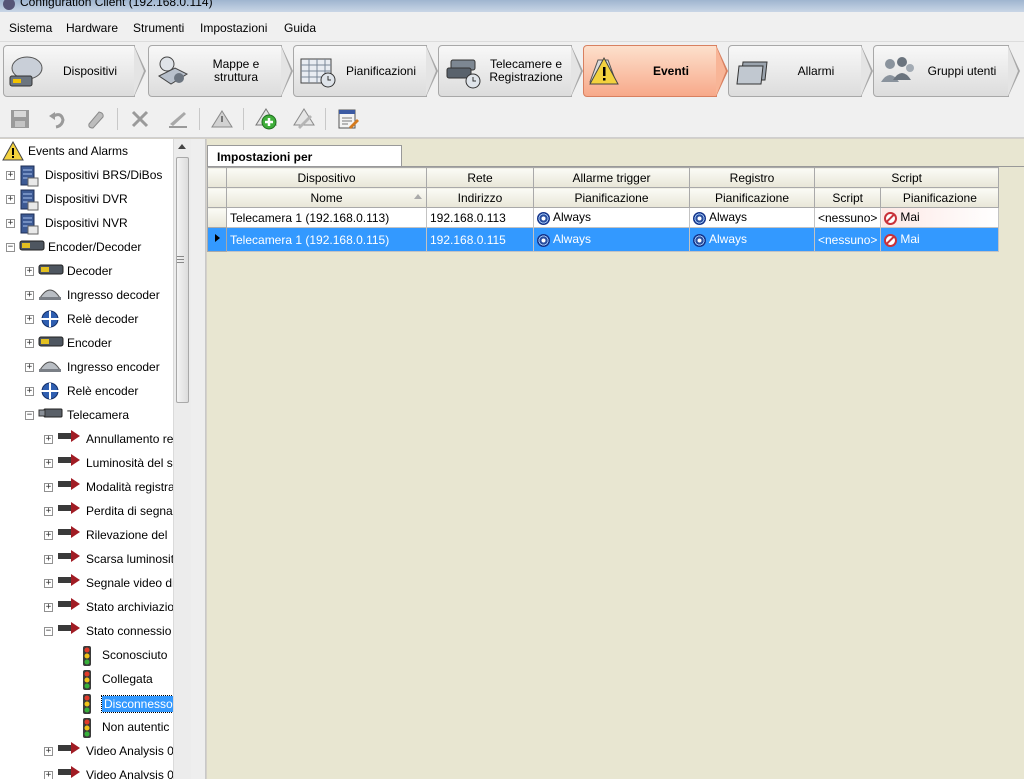  I want to click on tree-dvr: + Dispositivi DVR, so click(86, 199).